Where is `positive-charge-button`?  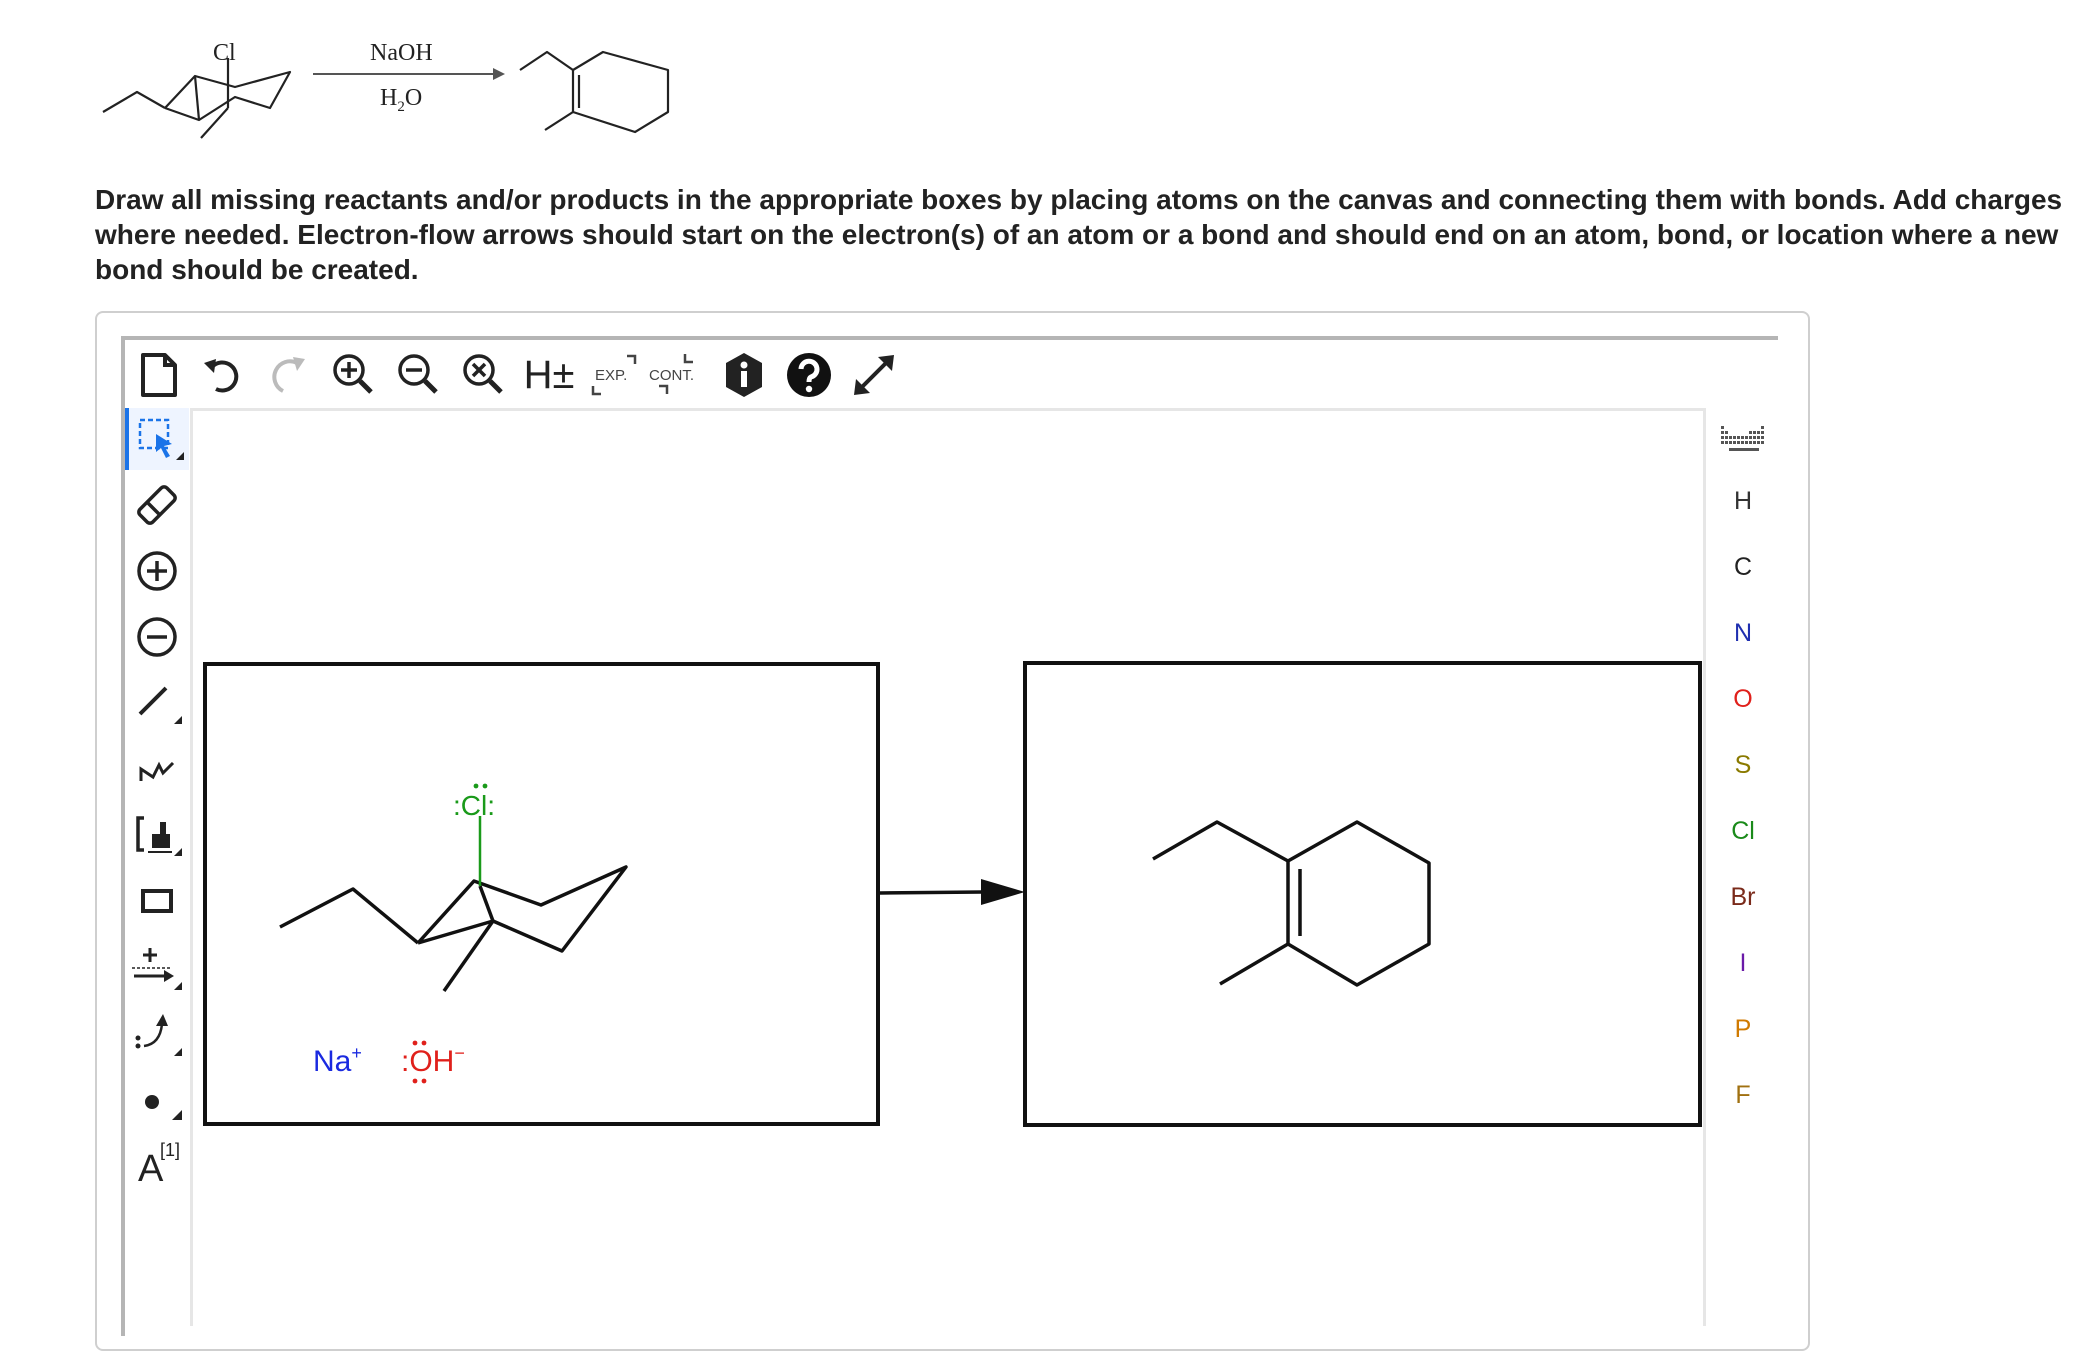
positive-charge-button is located at coordinates (157, 571).